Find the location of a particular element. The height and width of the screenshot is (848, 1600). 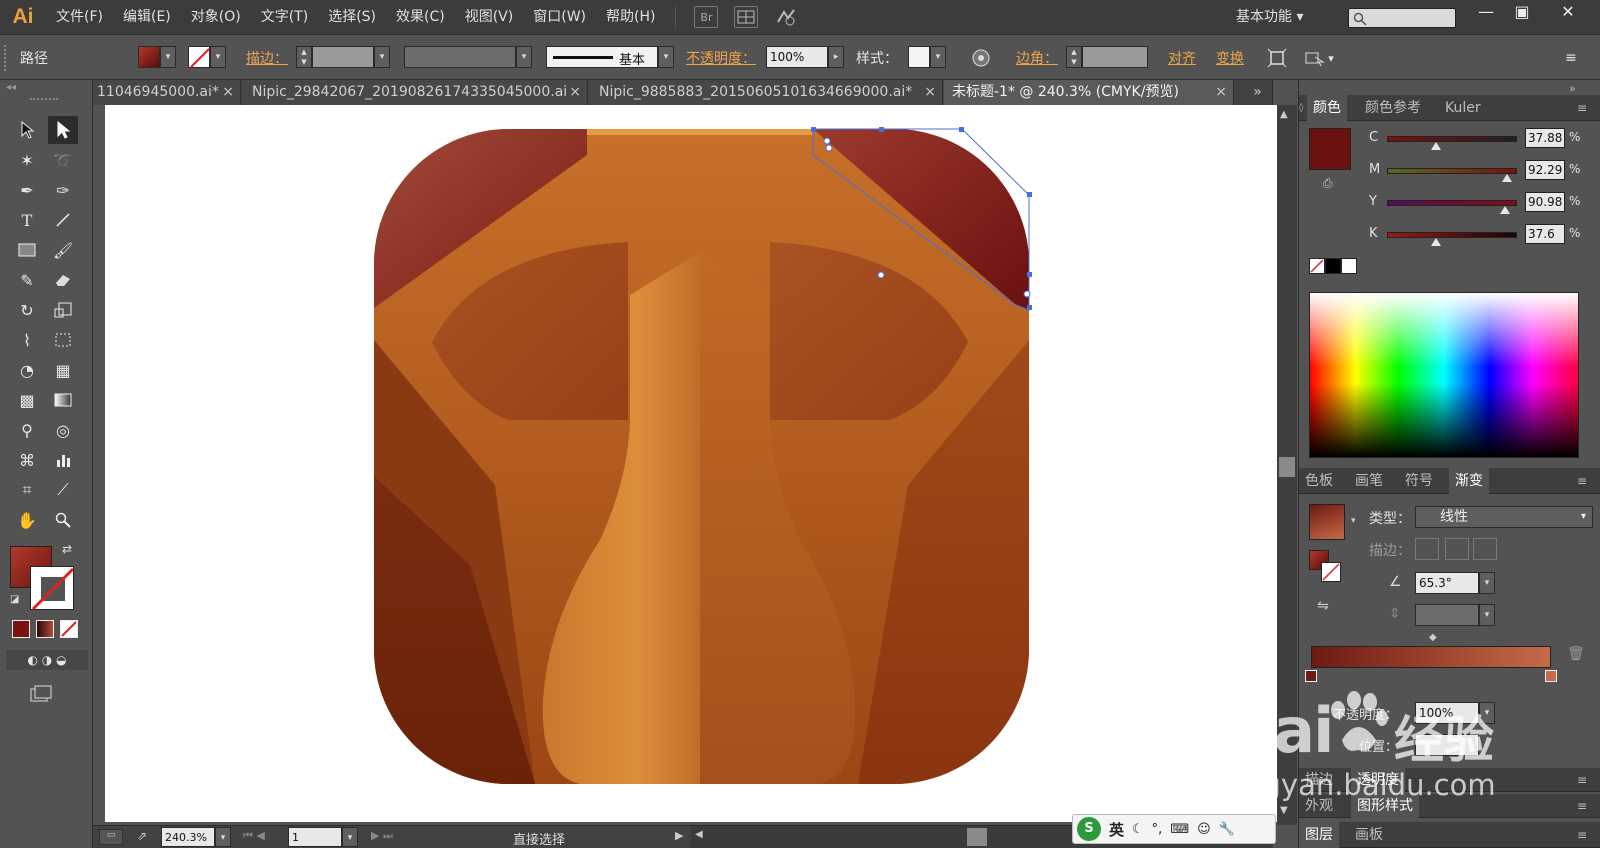

column-graph-tool-icon is located at coordinates (63, 460).